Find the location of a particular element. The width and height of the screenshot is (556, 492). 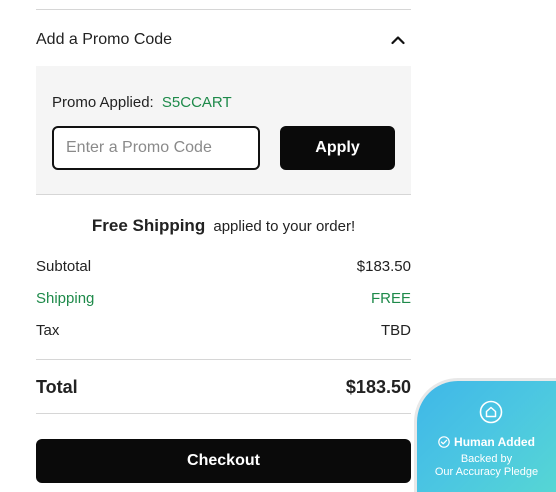

chevron-up-icon is located at coordinates (398, 40).